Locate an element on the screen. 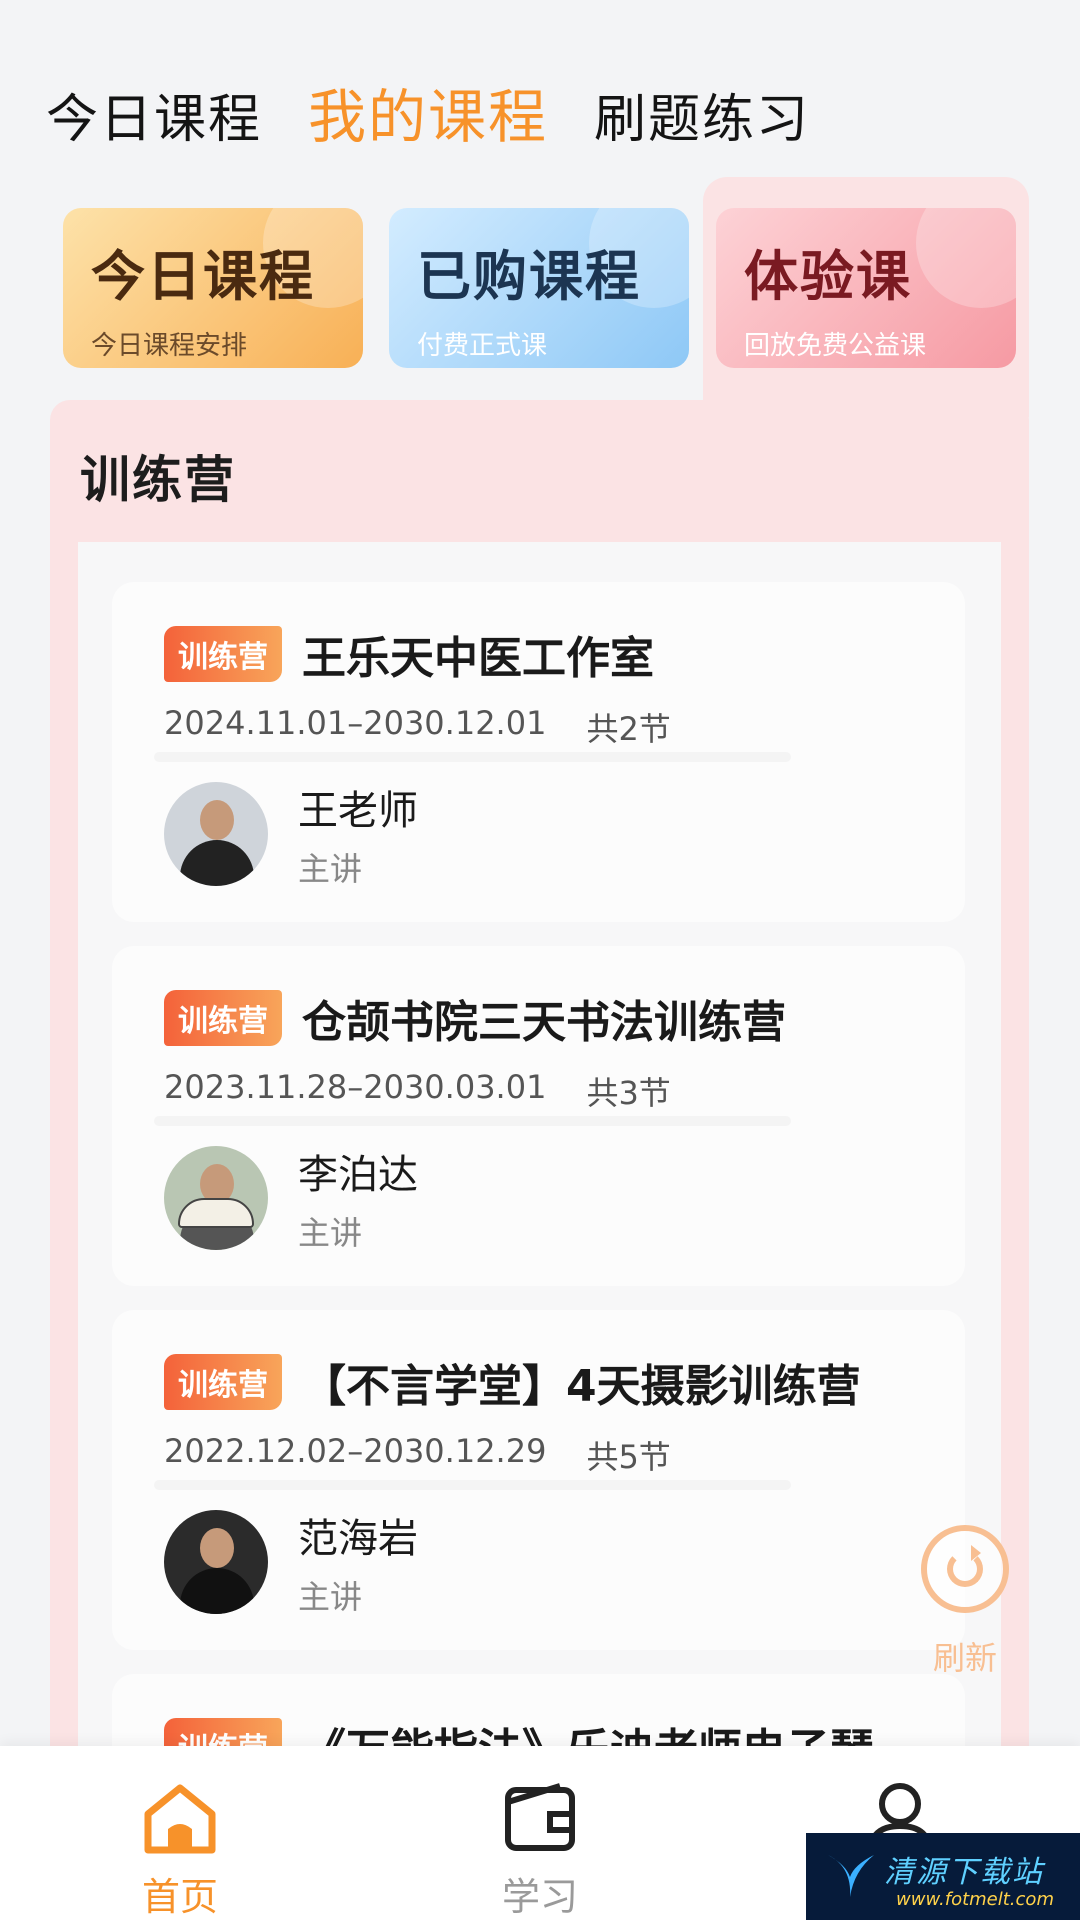  course-title: 王乐天中医工作室 is located at coordinates (478, 658).